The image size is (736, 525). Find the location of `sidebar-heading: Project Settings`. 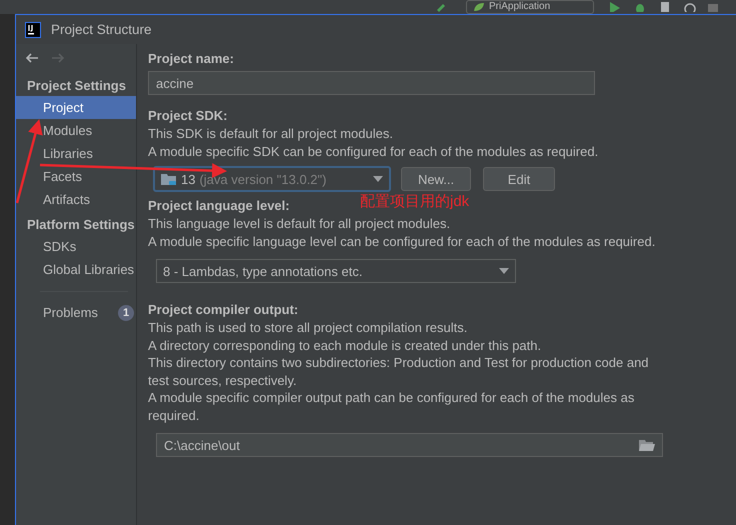

sidebar-heading: Project Settings is located at coordinates (76, 86).